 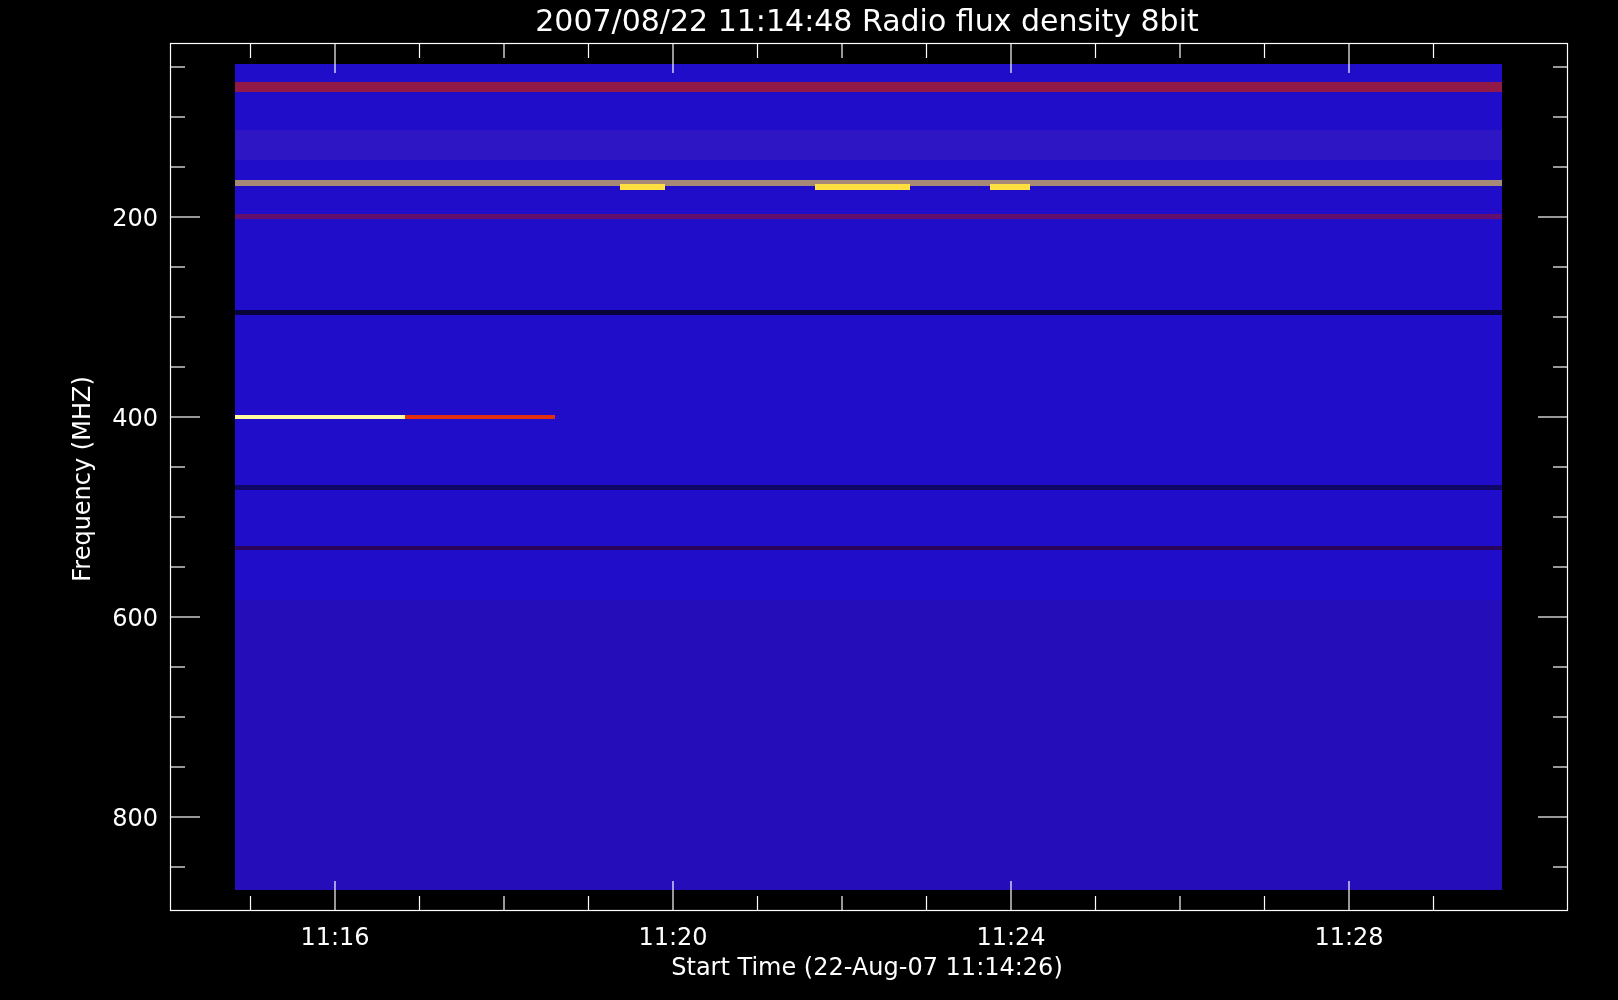 What do you see at coordinates (1011, 937) in the screenshot?
I see `x-tick-label: 11:24` at bounding box center [1011, 937].